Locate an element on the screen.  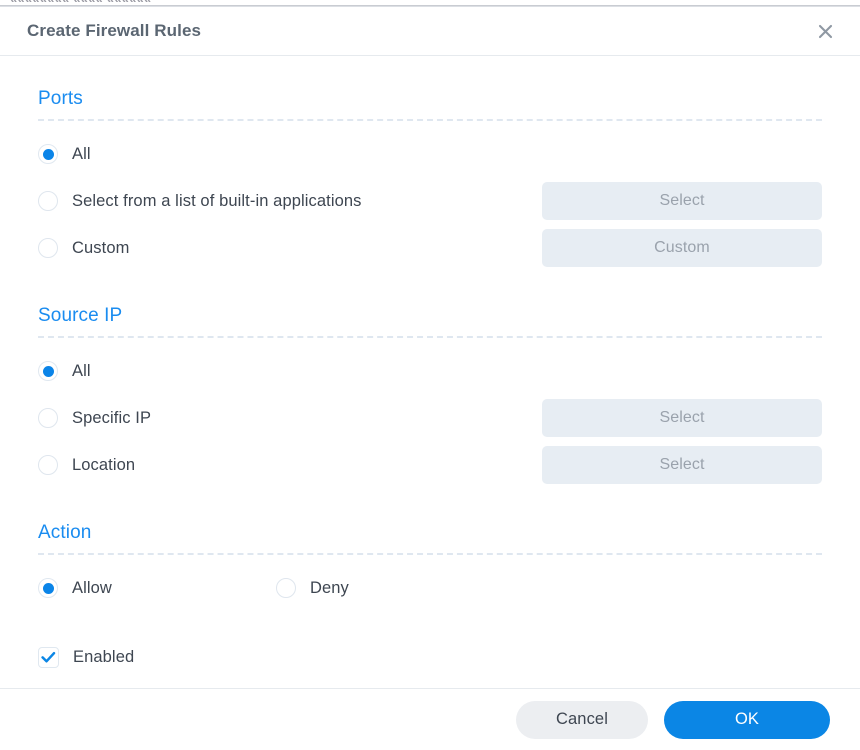
dialog-title: Create Firewall Rules is located at coordinates (114, 30).